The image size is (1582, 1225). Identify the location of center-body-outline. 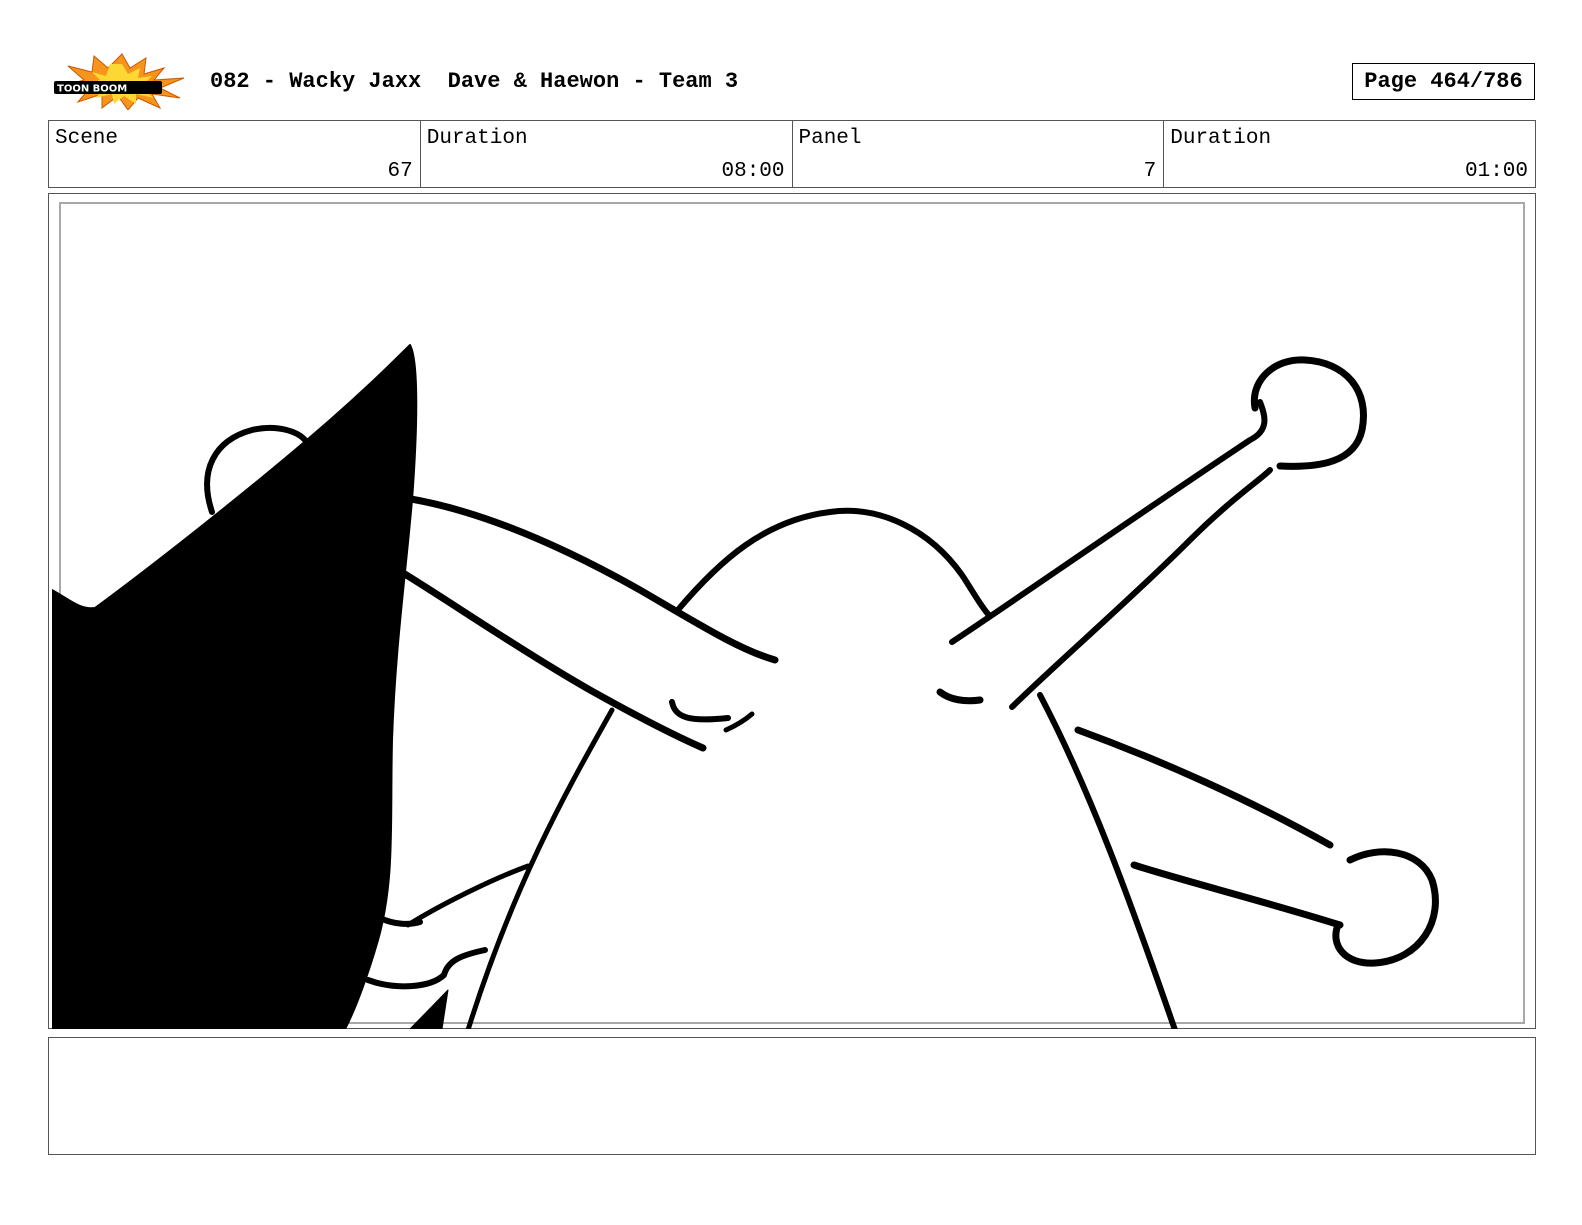
(832, 562).